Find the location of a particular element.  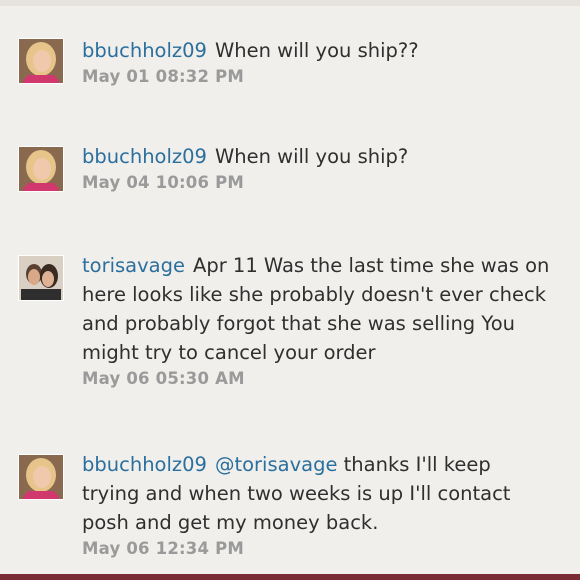

comment-message: When will you ship? is located at coordinates (311, 156).